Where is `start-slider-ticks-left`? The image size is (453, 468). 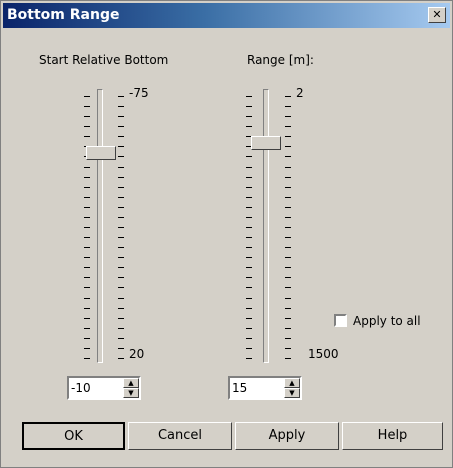 start-slider-ticks-left is located at coordinates (88, 227).